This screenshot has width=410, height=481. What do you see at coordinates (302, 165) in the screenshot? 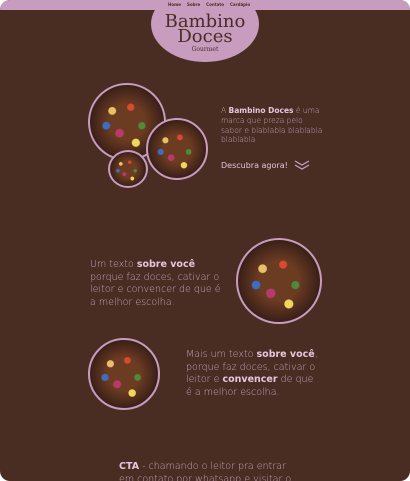
I see `chevron-down-icon` at bounding box center [302, 165].